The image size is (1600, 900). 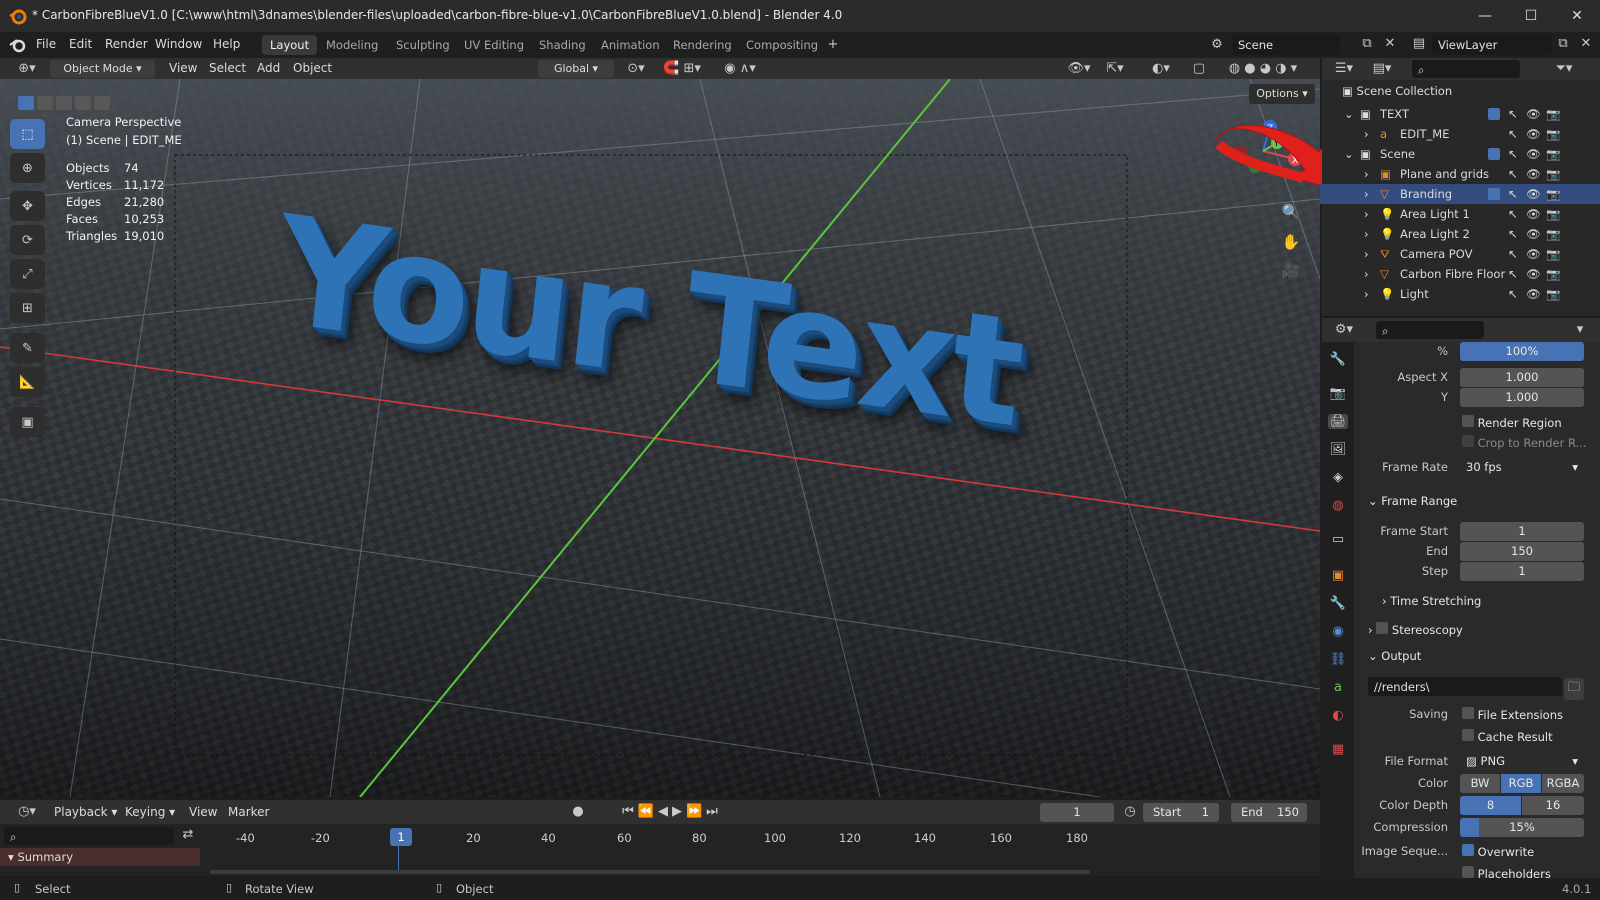 I want to click on viewport-menu-add: Add, so click(x=268, y=68).